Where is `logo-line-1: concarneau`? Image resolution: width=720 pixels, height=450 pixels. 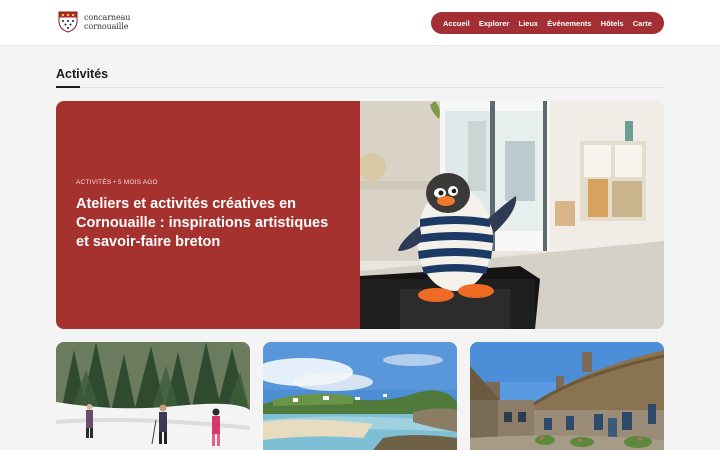 logo-line-1: concarneau is located at coordinates (107, 17).